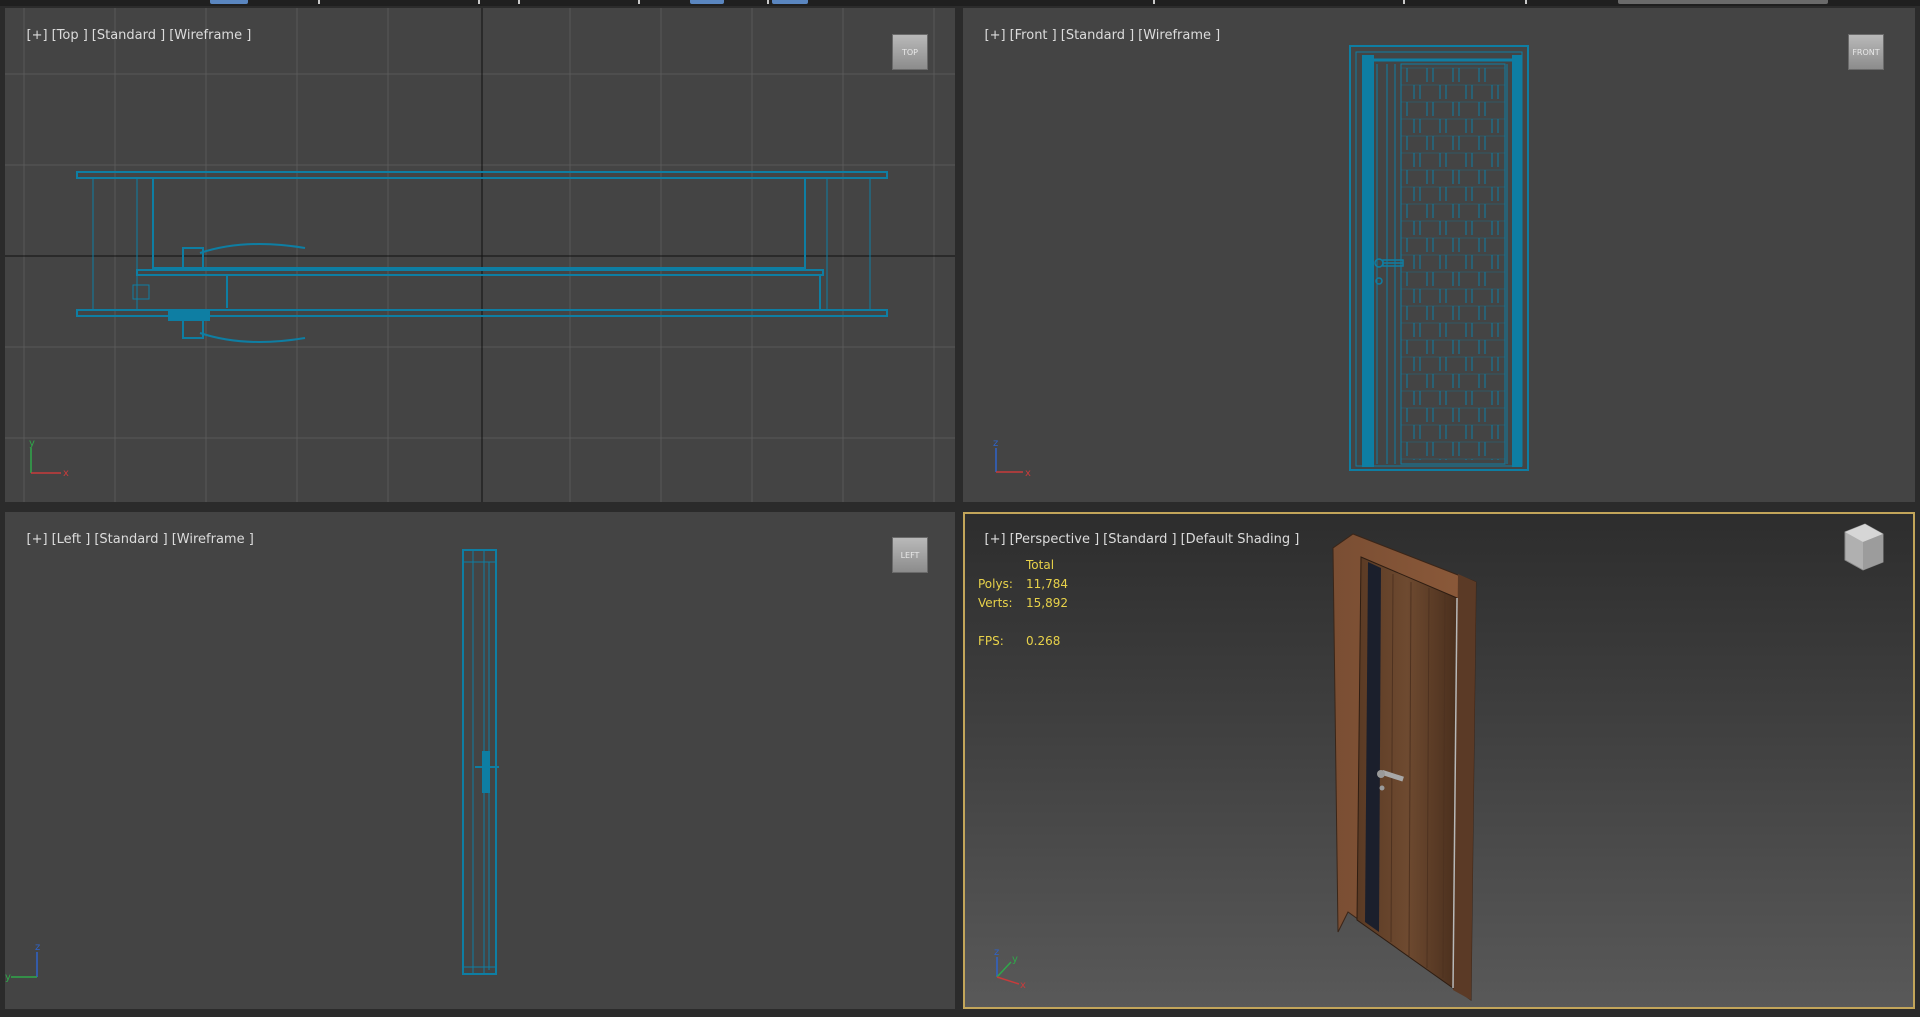 This screenshot has height=1017, width=1920. I want to click on stats-header: Total, so click(1040, 565).